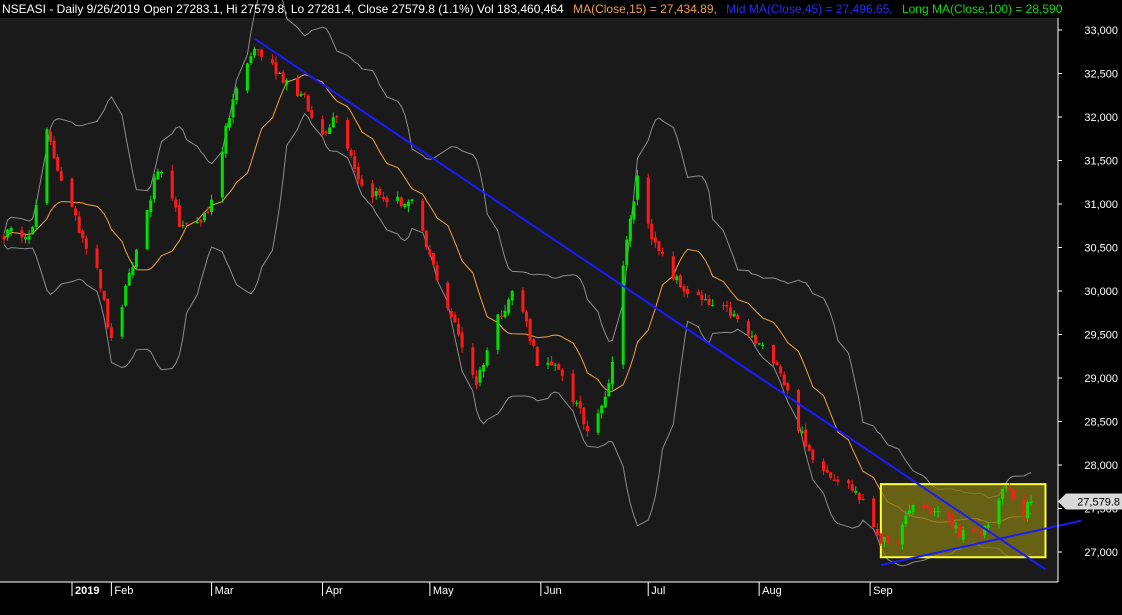 The height and width of the screenshot is (615, 1122). I want to click on last-price-label: 27,579.8, so click(1098, 503).